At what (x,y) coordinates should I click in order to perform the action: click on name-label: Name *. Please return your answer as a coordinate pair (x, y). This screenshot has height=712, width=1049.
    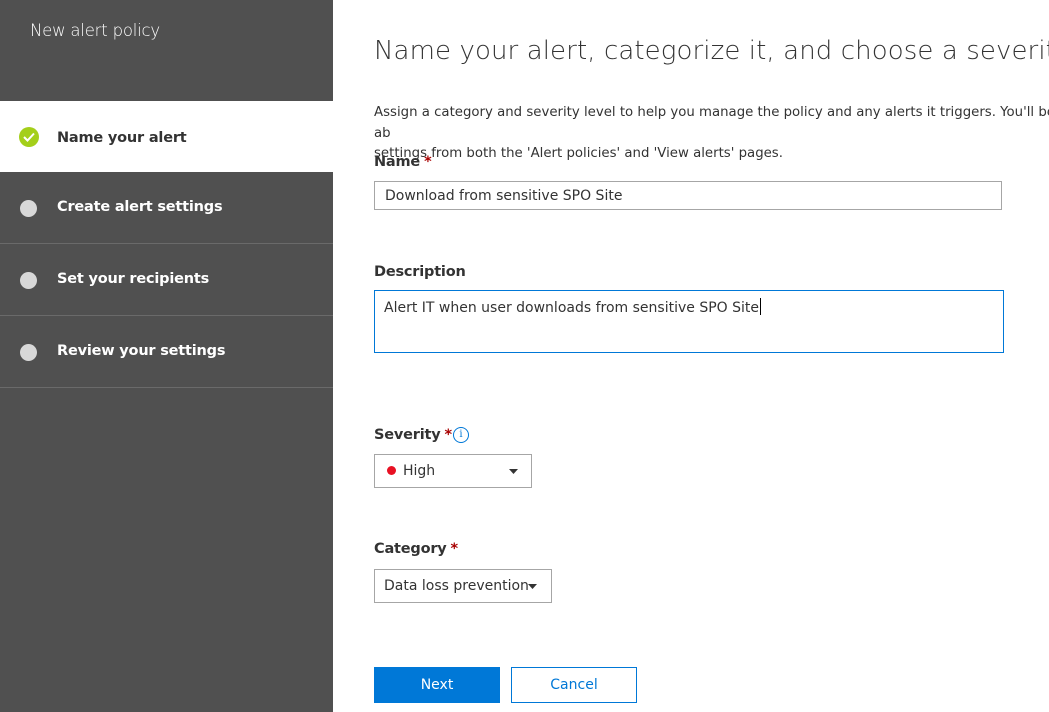
    Looking at the image, I should click on (403, 162).